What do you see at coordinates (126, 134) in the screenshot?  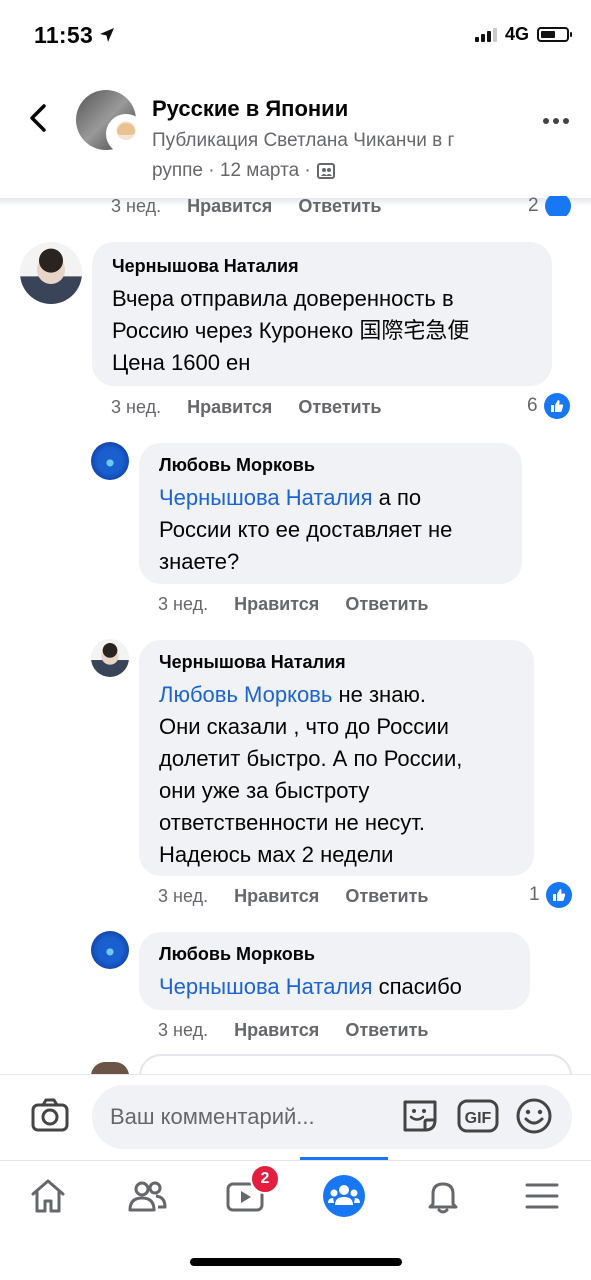 I see `author-avatar` at bounding box center [126, 134].